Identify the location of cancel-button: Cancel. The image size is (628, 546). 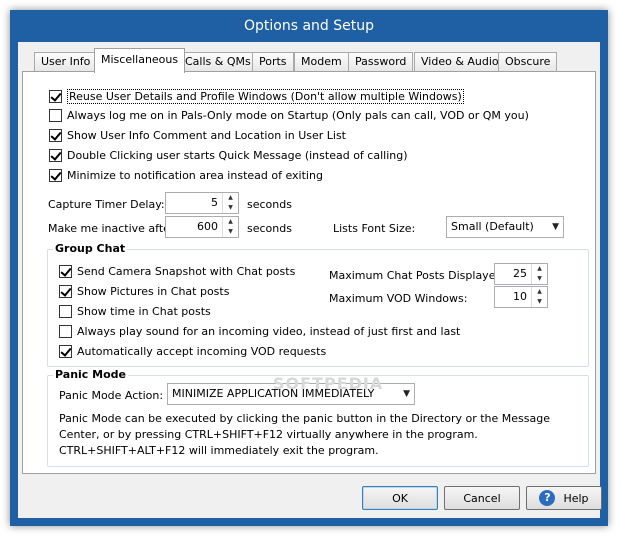
(482, 498).